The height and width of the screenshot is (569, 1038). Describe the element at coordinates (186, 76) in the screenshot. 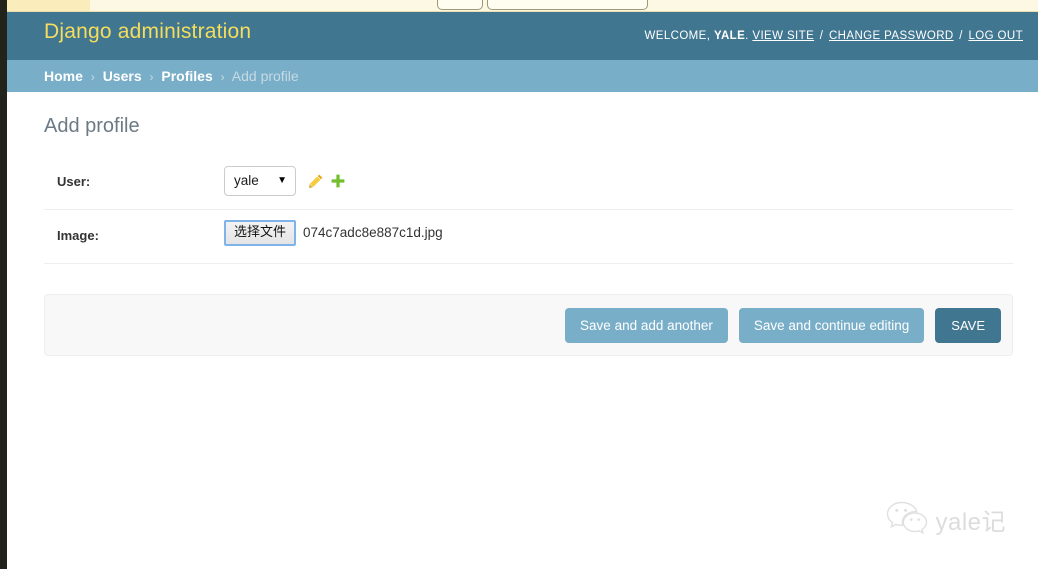

I see `breadcrumb-item-profiles: Profiles` at that location.